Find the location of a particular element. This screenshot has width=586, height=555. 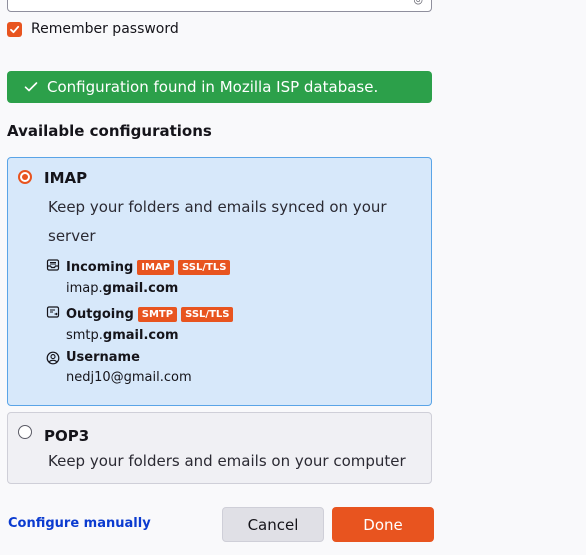

remember-password-row: Remember password is located at coordinates (93, 29).